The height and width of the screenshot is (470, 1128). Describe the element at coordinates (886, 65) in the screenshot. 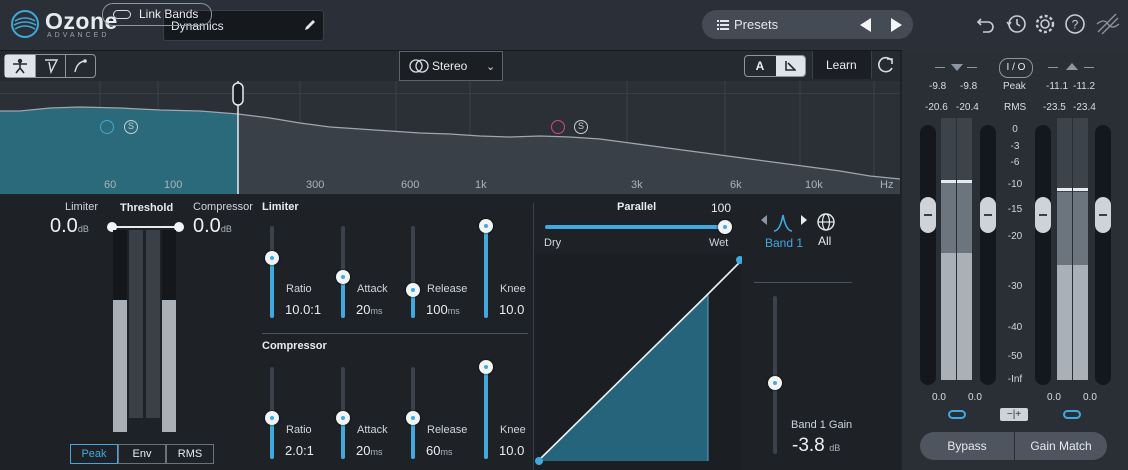

I see `reset-icon` at that location.